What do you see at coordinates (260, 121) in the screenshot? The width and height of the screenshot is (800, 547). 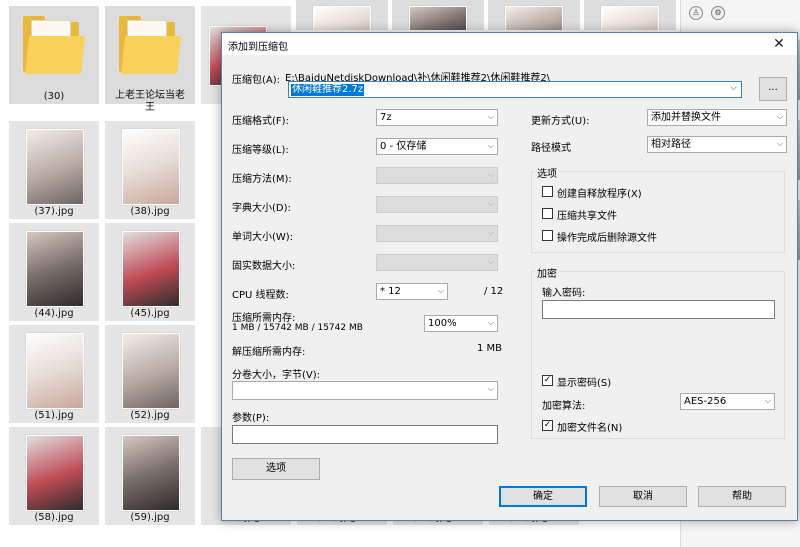 I see `format-label: 压缩格式(F):` at bounding box center [260, 121].